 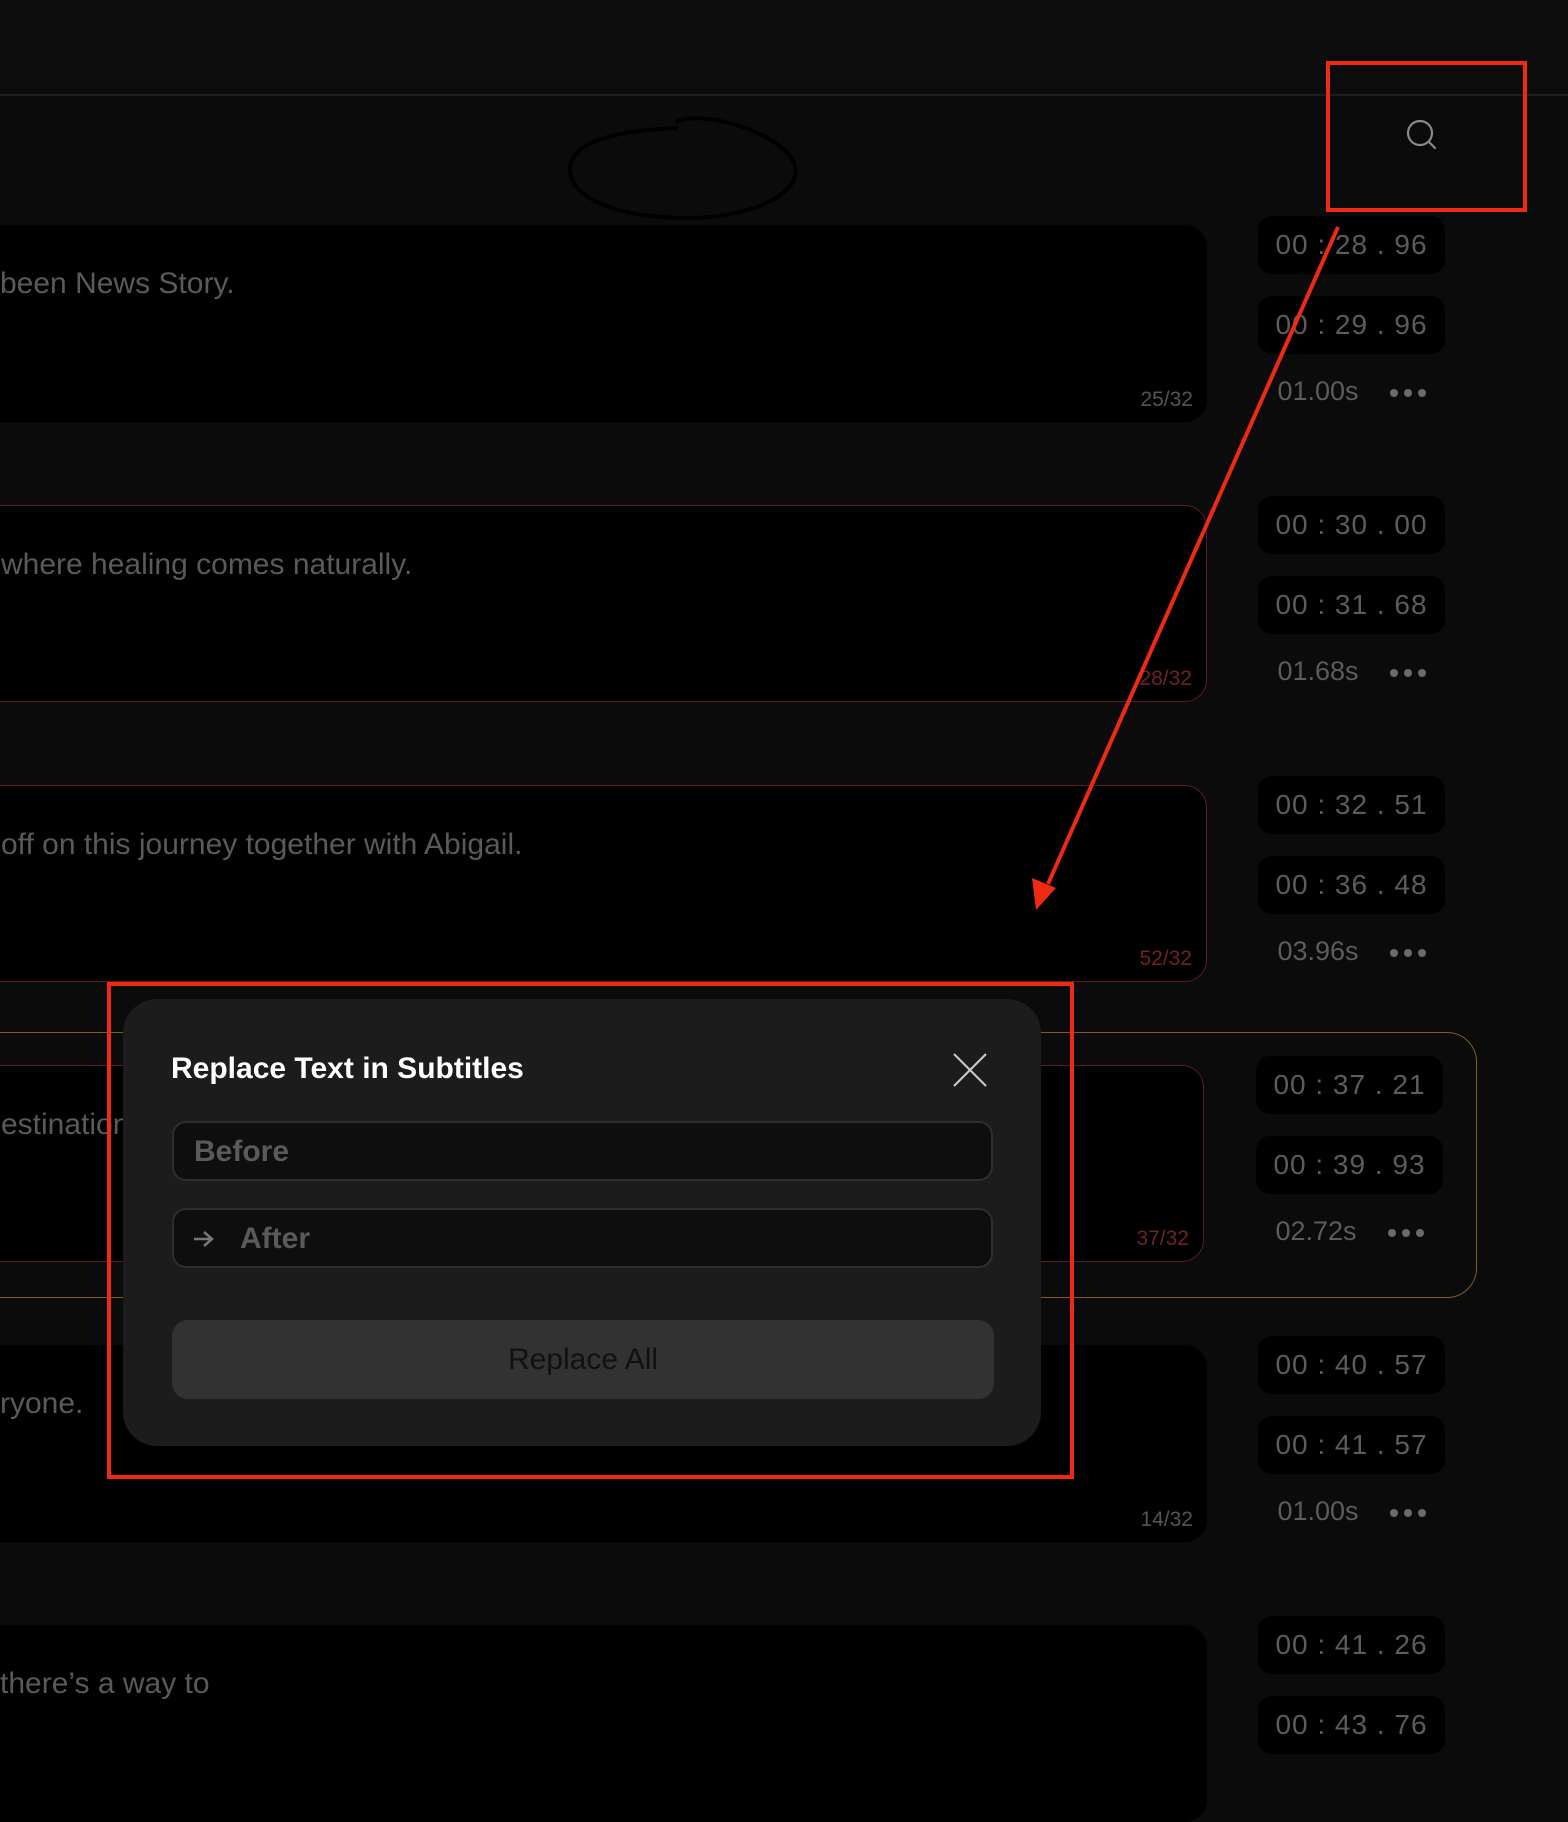 What do you see at coordinates (1186, 568) in the screenshot?
I see `annotation-arrow` at bounding box center [1186, 568].